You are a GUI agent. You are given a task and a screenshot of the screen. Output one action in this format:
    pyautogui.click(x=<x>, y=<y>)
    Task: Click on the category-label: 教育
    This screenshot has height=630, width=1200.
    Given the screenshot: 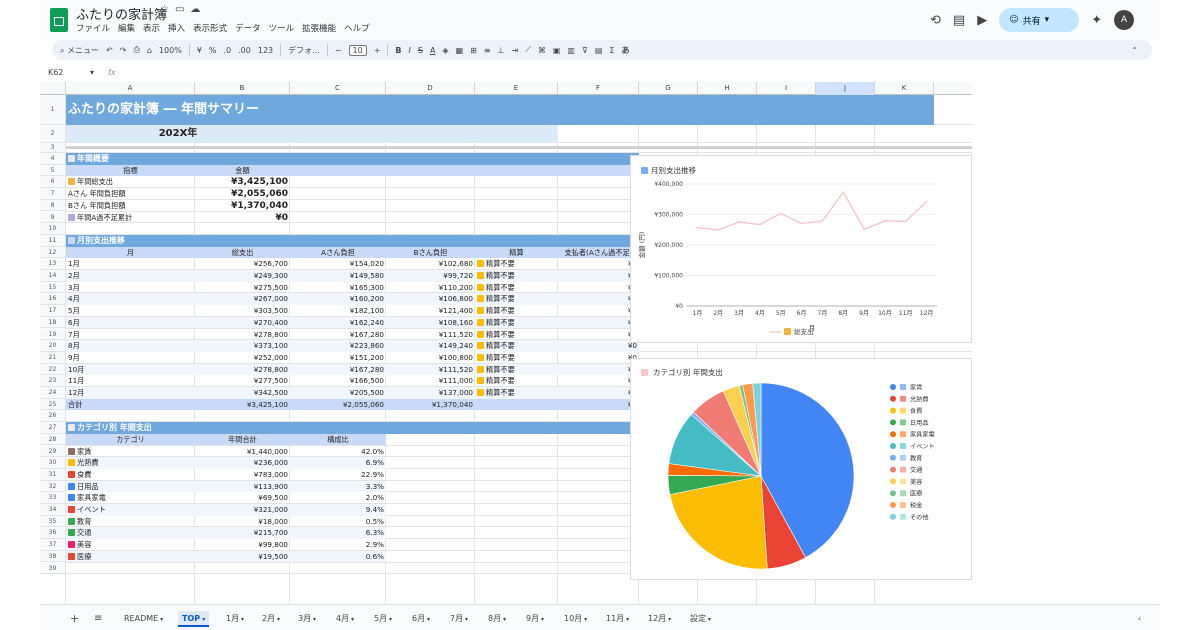 What is the action you would take?
    pyautogui.click(x=130, y=522)
    